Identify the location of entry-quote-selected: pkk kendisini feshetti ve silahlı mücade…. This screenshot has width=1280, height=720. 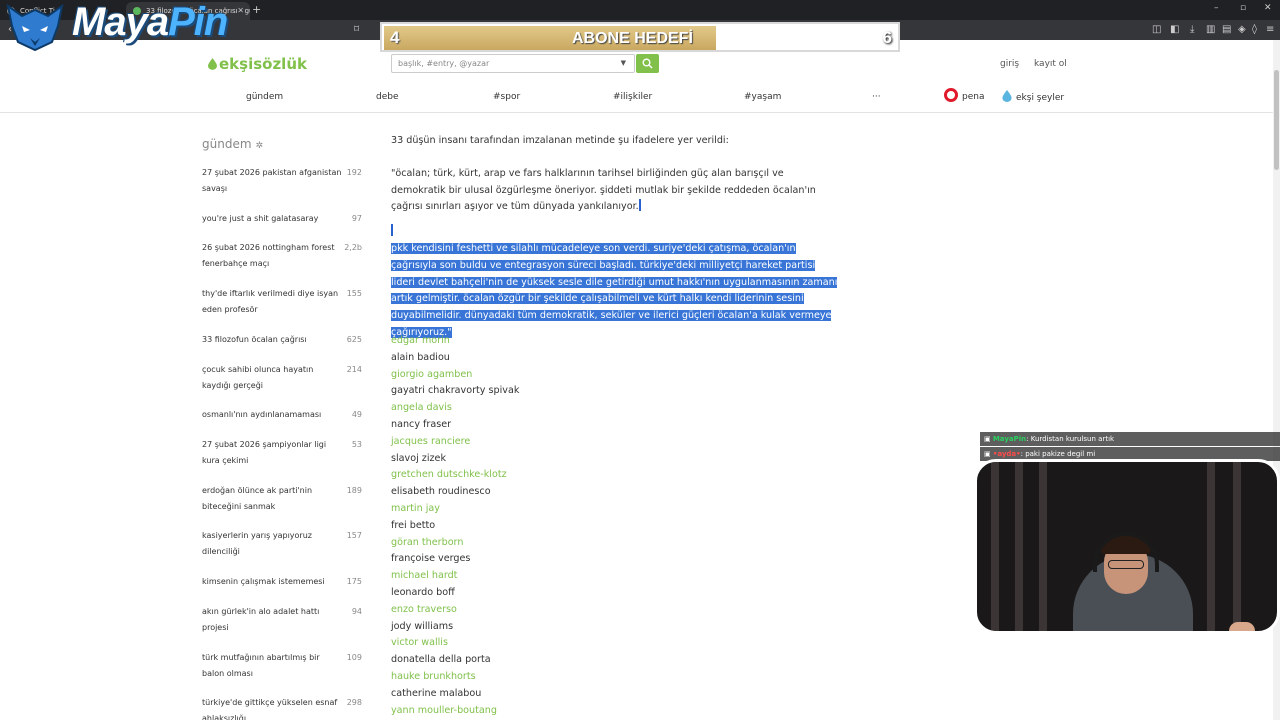
(616, 283).